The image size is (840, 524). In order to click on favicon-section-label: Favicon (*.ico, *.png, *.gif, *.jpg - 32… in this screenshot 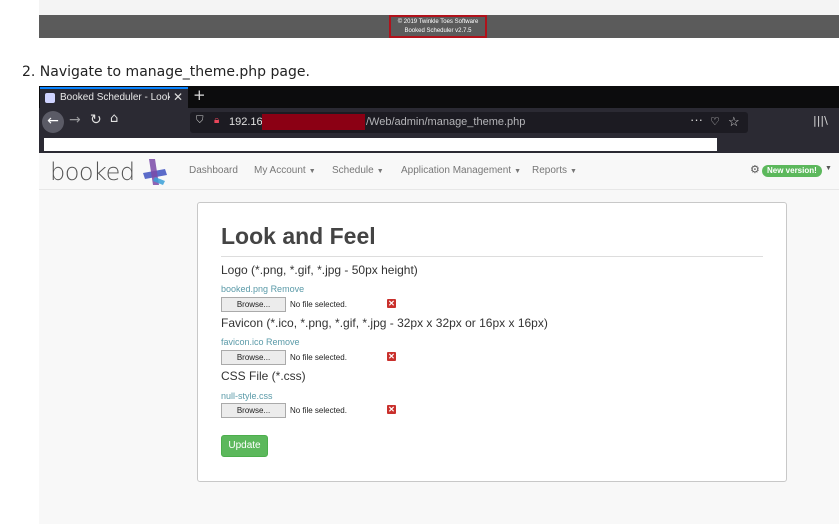, I will do `click(384, 323)`.